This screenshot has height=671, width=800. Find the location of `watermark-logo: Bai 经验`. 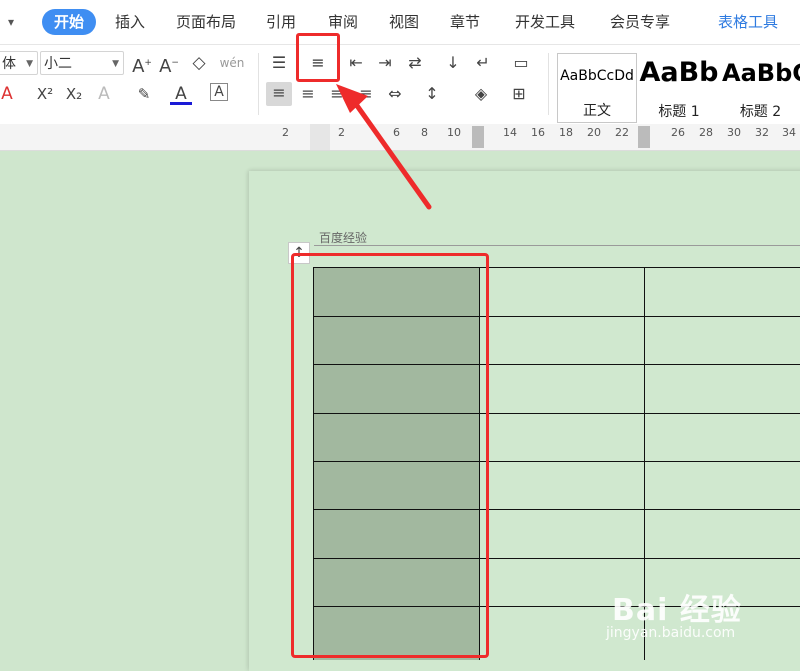

watermark-logo: Bai 经验 is located at coordinates (677, 610).